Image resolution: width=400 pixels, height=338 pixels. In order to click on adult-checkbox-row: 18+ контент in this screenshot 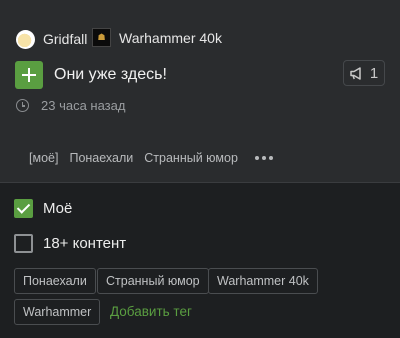, I will do `click(70, 243)`.